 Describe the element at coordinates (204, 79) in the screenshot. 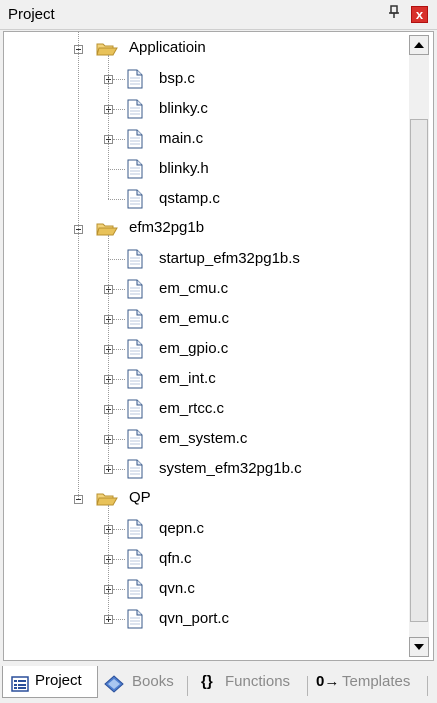

I see `tree-file-node: bsp.c` at that location.